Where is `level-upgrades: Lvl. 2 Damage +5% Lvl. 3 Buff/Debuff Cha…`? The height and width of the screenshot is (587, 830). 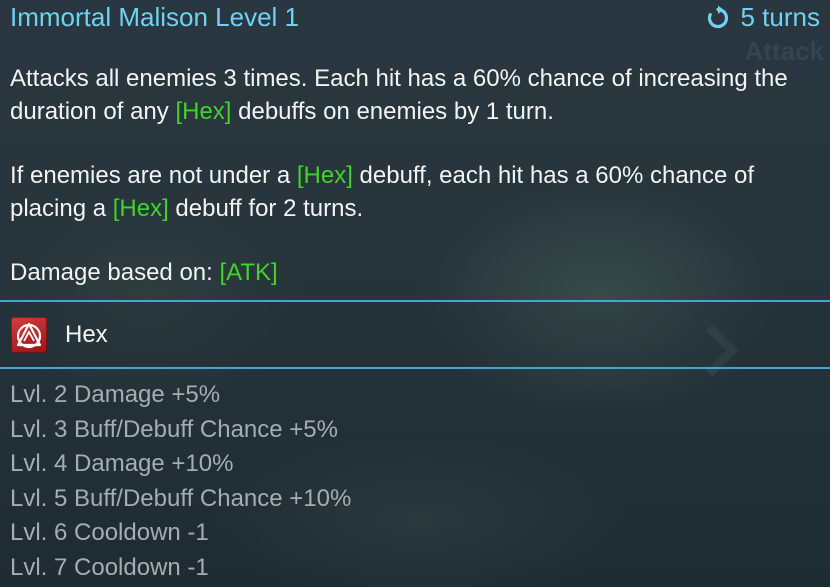 level-upgrades: Lvl. 2 Damage +5% Lvl. 3 Buff/Debuff Cha… is located at coordinates (180, 482).